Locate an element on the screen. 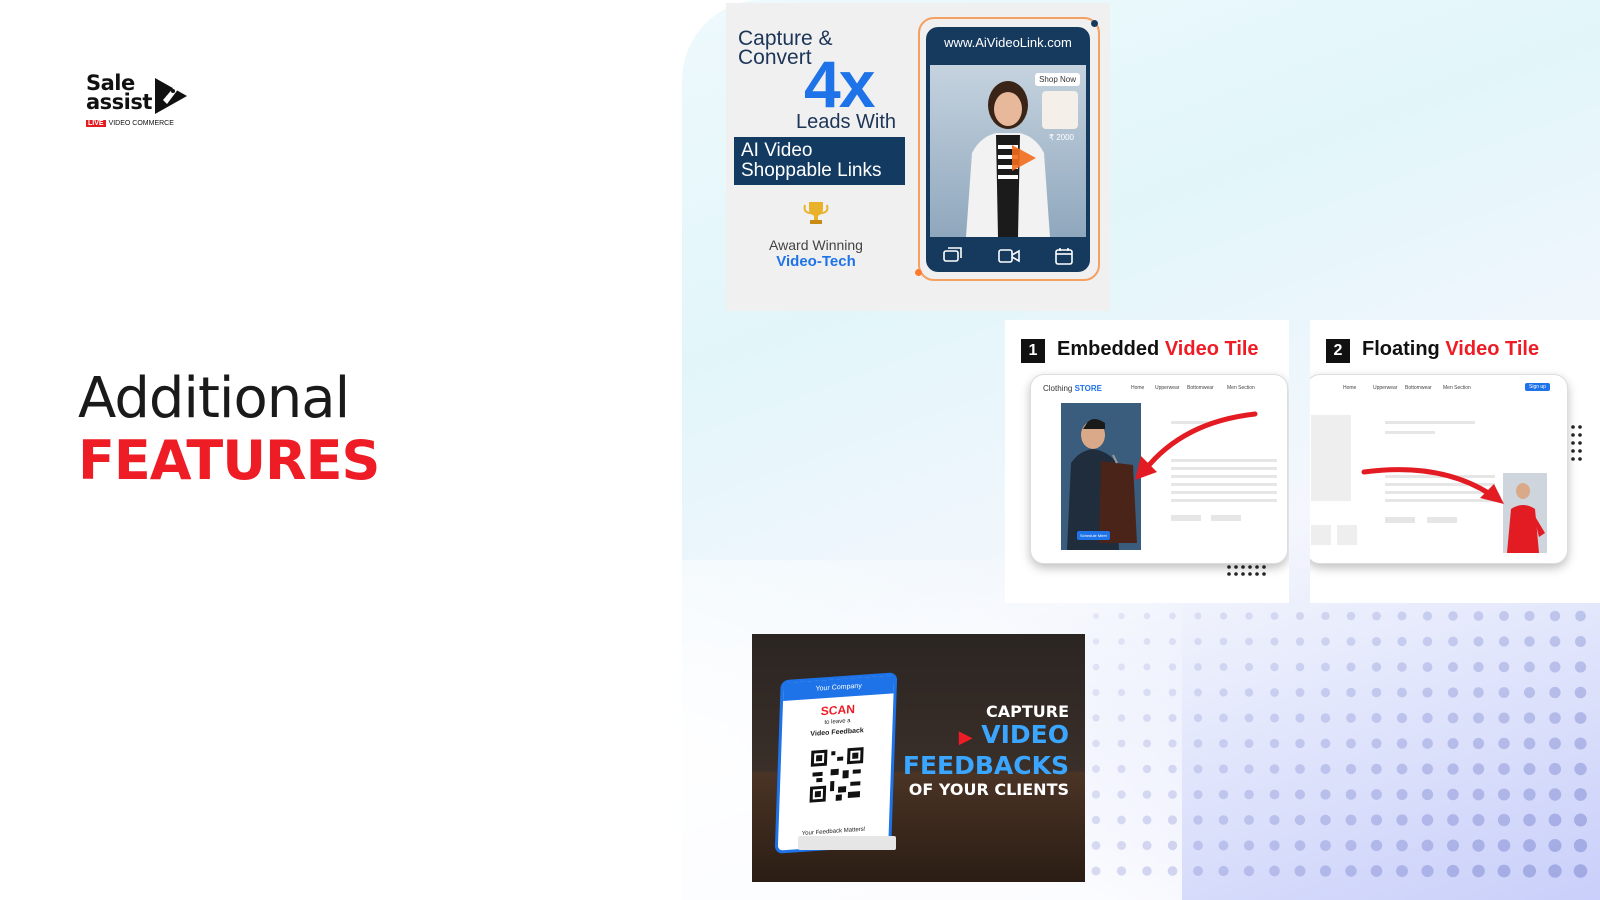 This screenshot has width=1600, height=900. heading-line1: Additional is located at coordinates (214, 398).